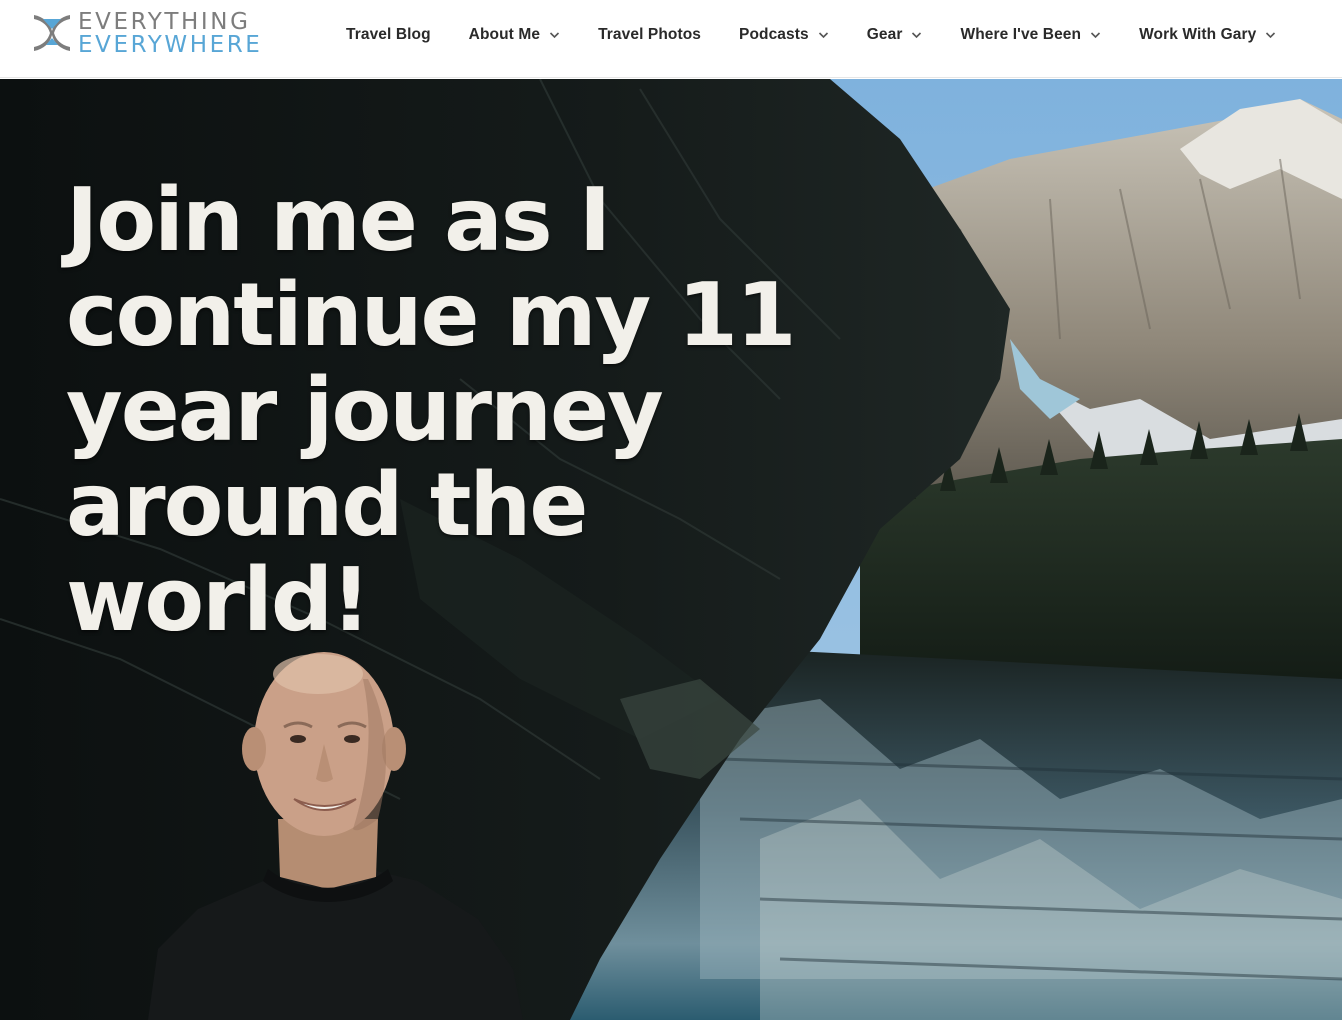  I want to click on headline-line: continue my 11, so click(431, 315).